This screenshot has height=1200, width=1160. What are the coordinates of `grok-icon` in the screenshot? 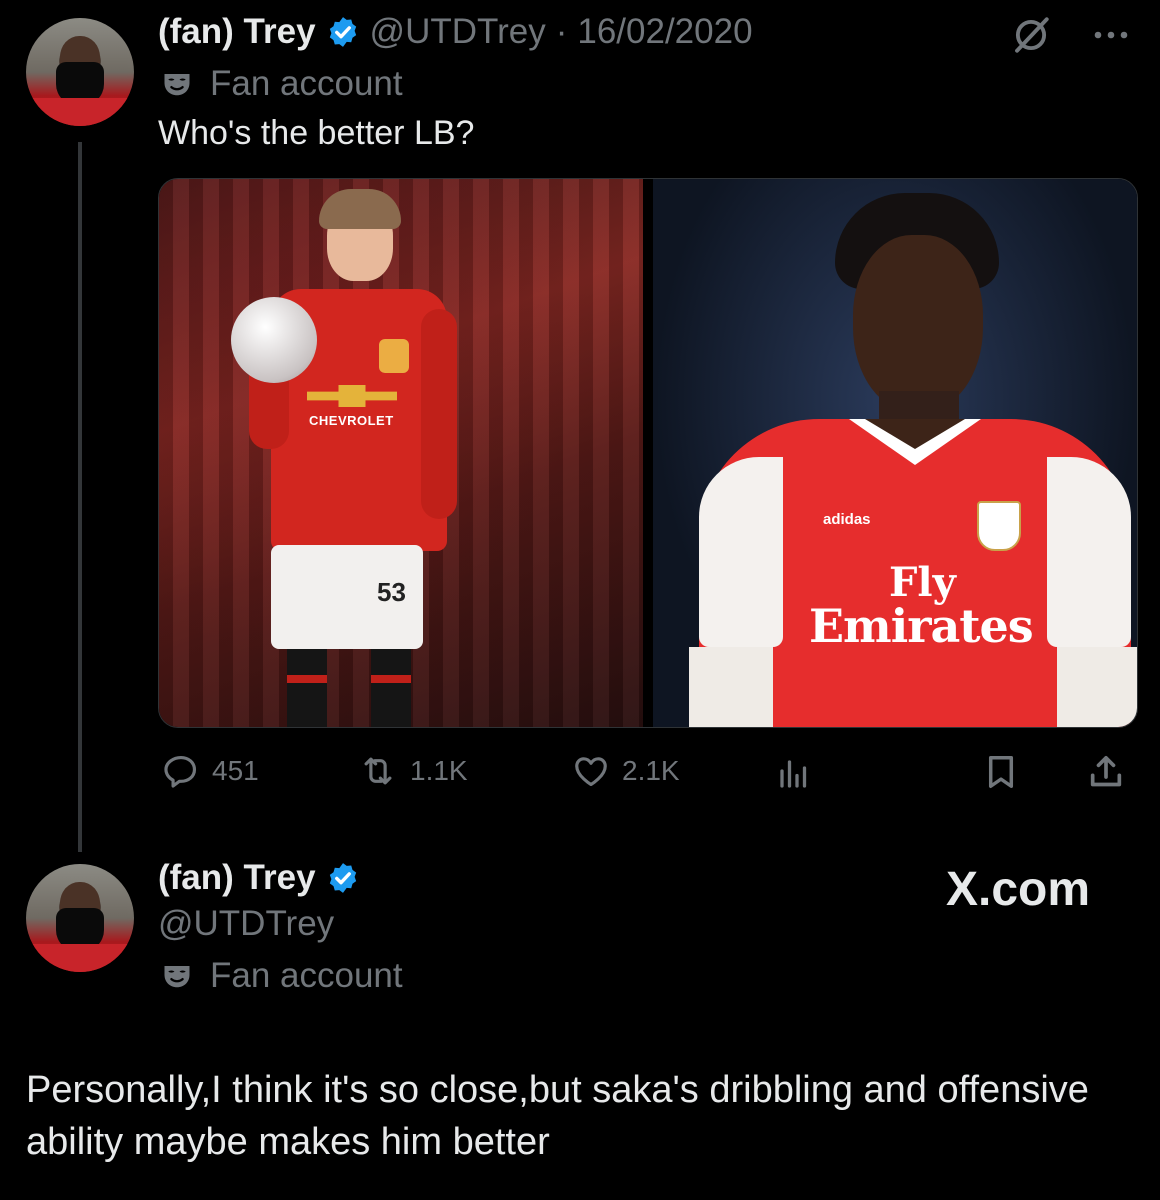 It's located at (1031, 35).